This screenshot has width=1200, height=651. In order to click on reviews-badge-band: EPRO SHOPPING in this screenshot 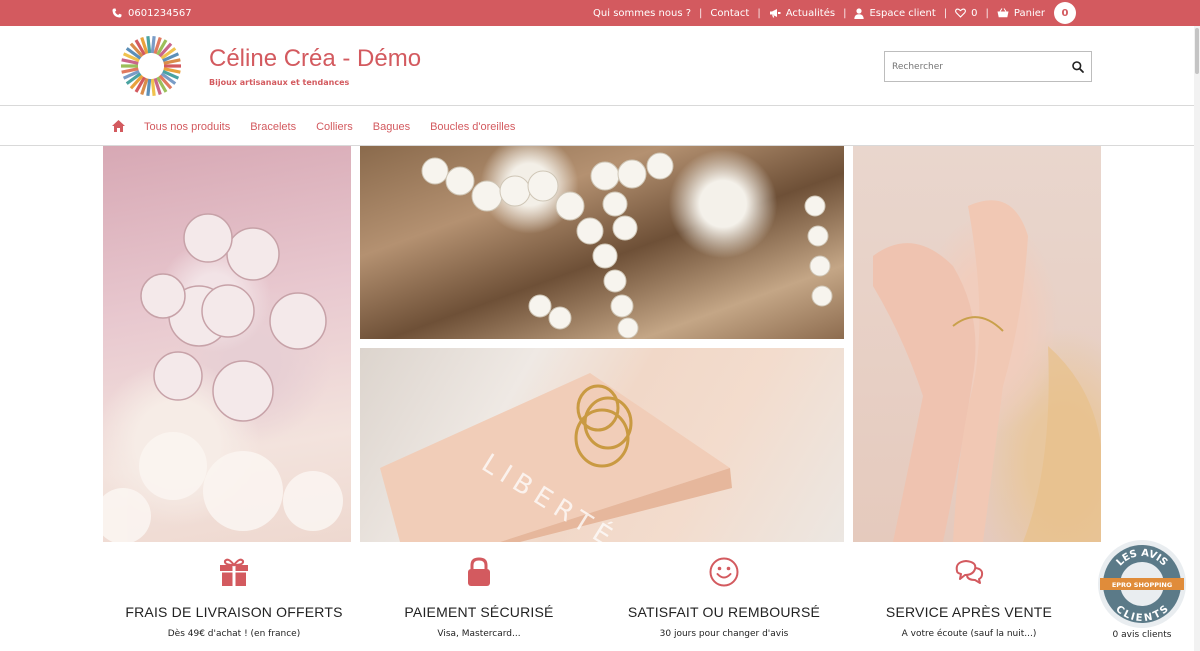, I will do `click(1142, 585)`.